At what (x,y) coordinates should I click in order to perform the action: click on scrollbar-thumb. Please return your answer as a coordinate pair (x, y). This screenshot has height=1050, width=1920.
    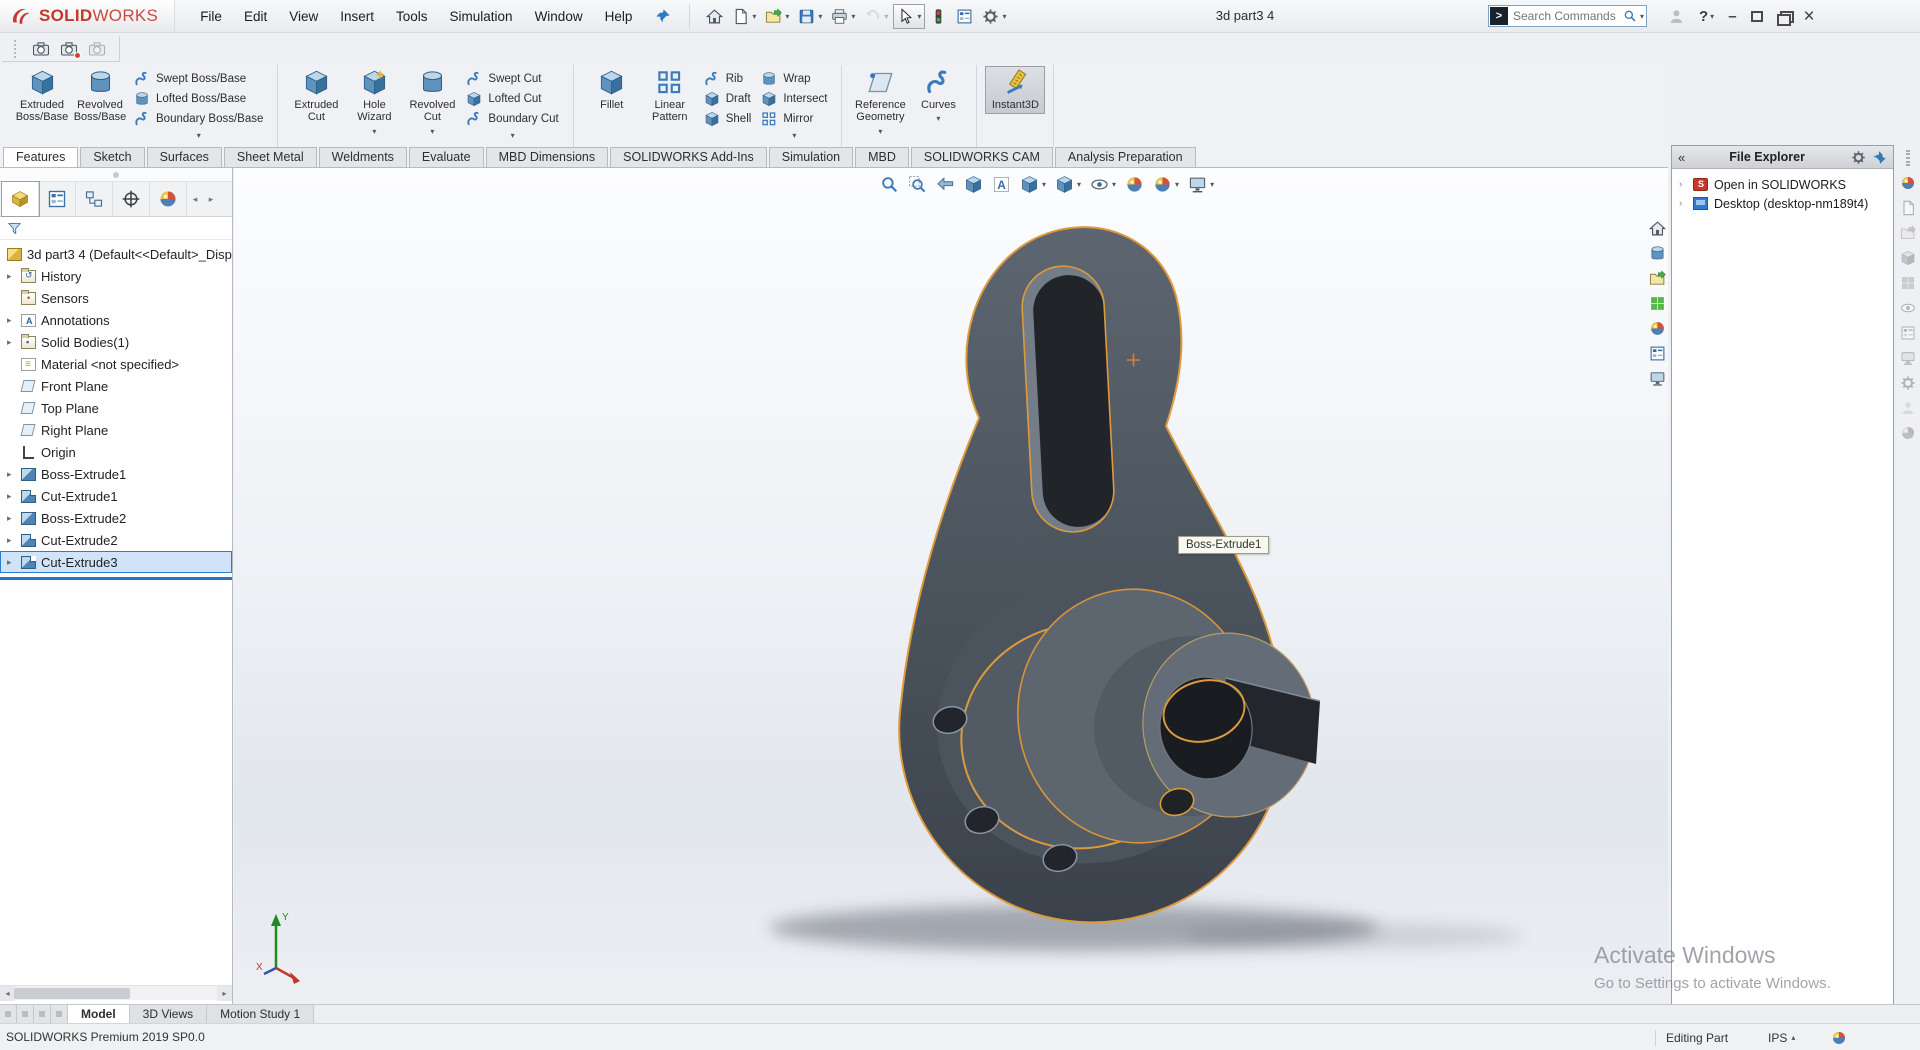
    Looking at the image, I should click on (72, 993).